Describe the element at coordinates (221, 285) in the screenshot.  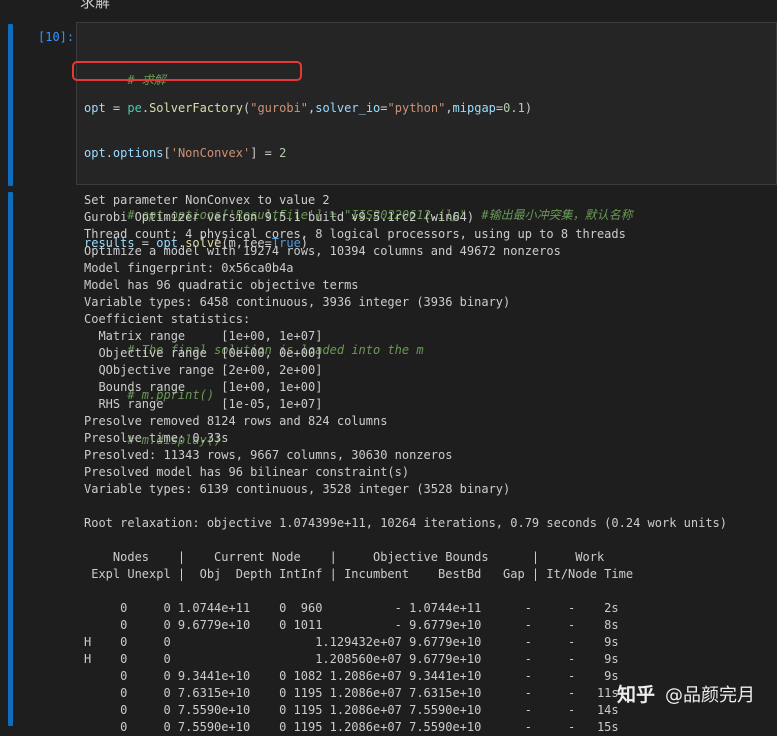
I see `output-line: Model has 96 quadratic objective terms` at that location.